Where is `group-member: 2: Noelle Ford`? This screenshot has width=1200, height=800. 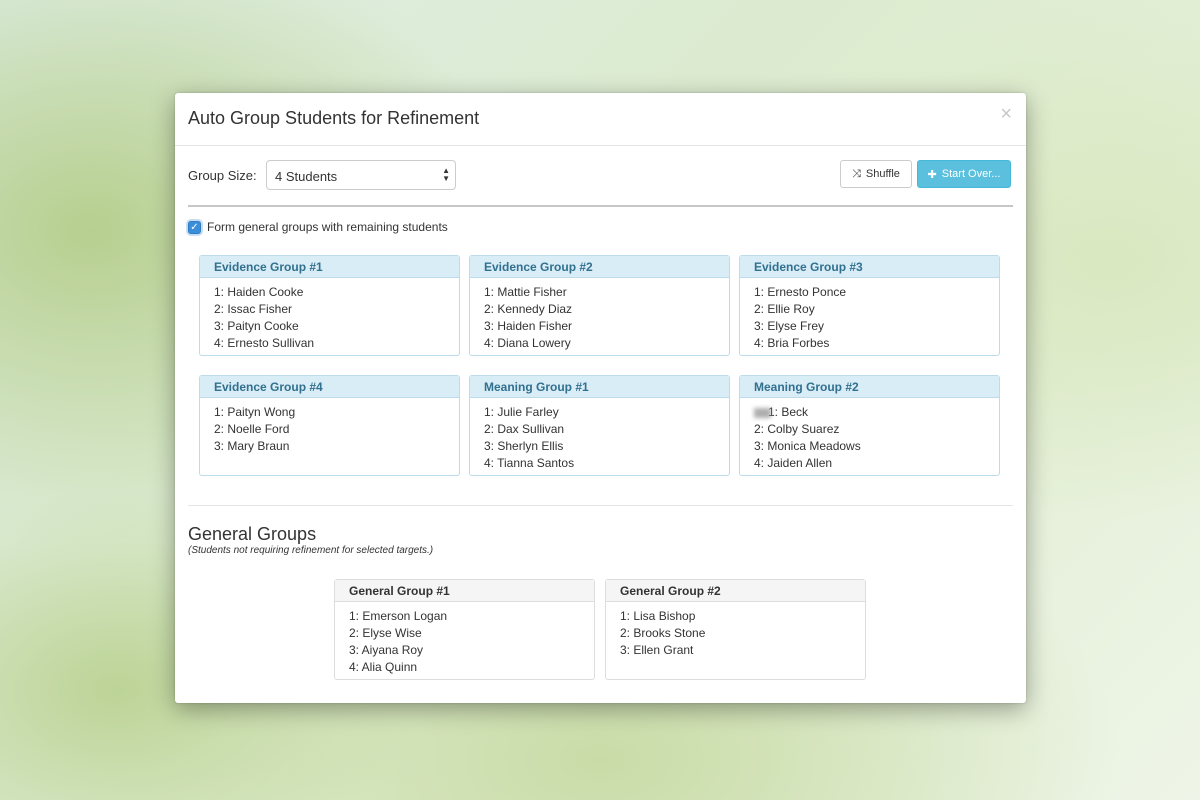 group-member: 2: Noelle Ford is located at coordinates (252, 429).